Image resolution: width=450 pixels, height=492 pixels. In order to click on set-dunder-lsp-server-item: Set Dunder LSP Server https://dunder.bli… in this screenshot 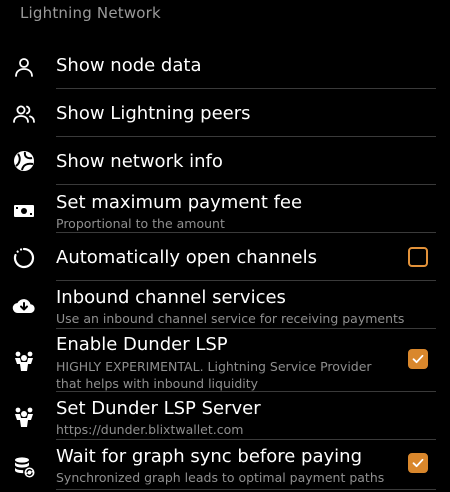, I will do `click(225, 416)`.